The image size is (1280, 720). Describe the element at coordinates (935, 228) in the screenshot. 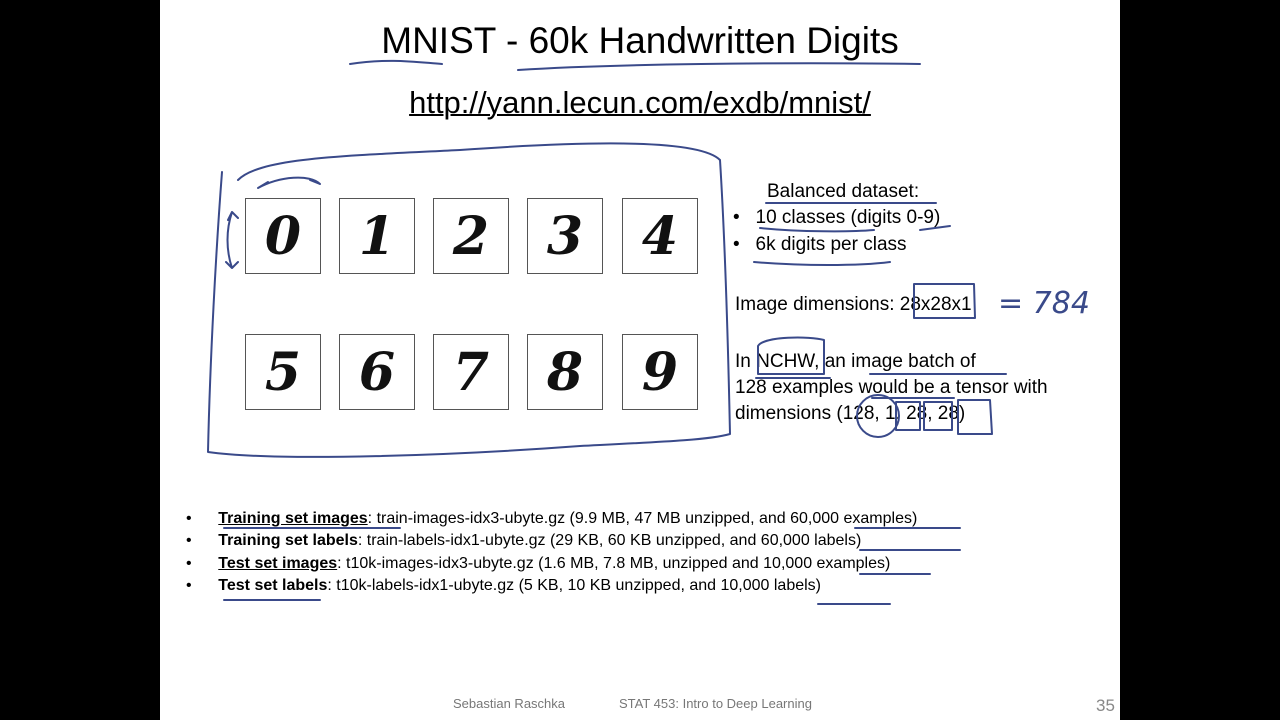

I see `range-underline` at that location.